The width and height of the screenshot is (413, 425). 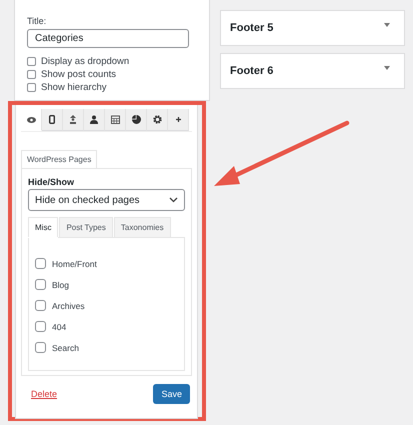 What do you see at coordinates (43, 227) in the screenshot?
I see `sub-tab: Misc` at bounding box center [43, 227].